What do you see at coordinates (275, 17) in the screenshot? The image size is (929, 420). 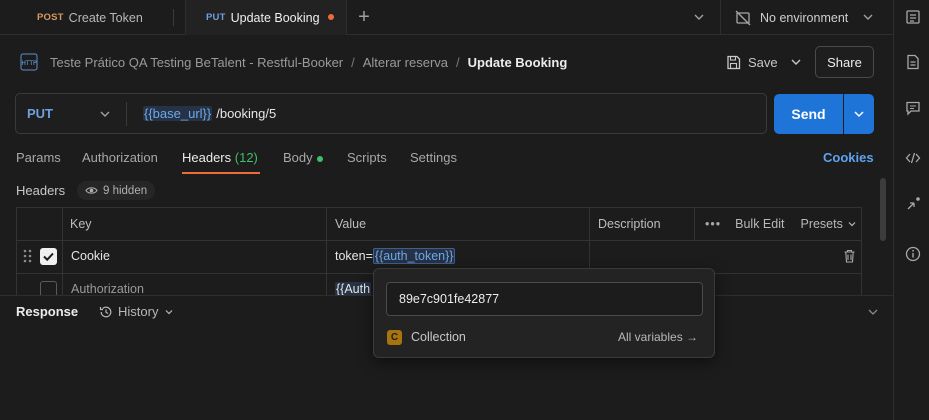 I see `tab-label: Update Booking` at bounding box center [275, 17].